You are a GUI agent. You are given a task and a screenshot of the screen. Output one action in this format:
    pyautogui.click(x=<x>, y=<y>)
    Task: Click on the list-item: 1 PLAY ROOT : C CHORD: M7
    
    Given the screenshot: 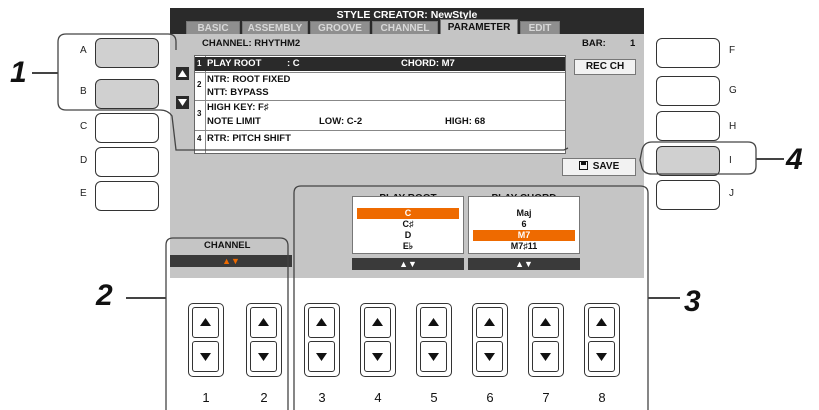 What is the action you would take?
    pyautogui.click(x=380, y=64)
    